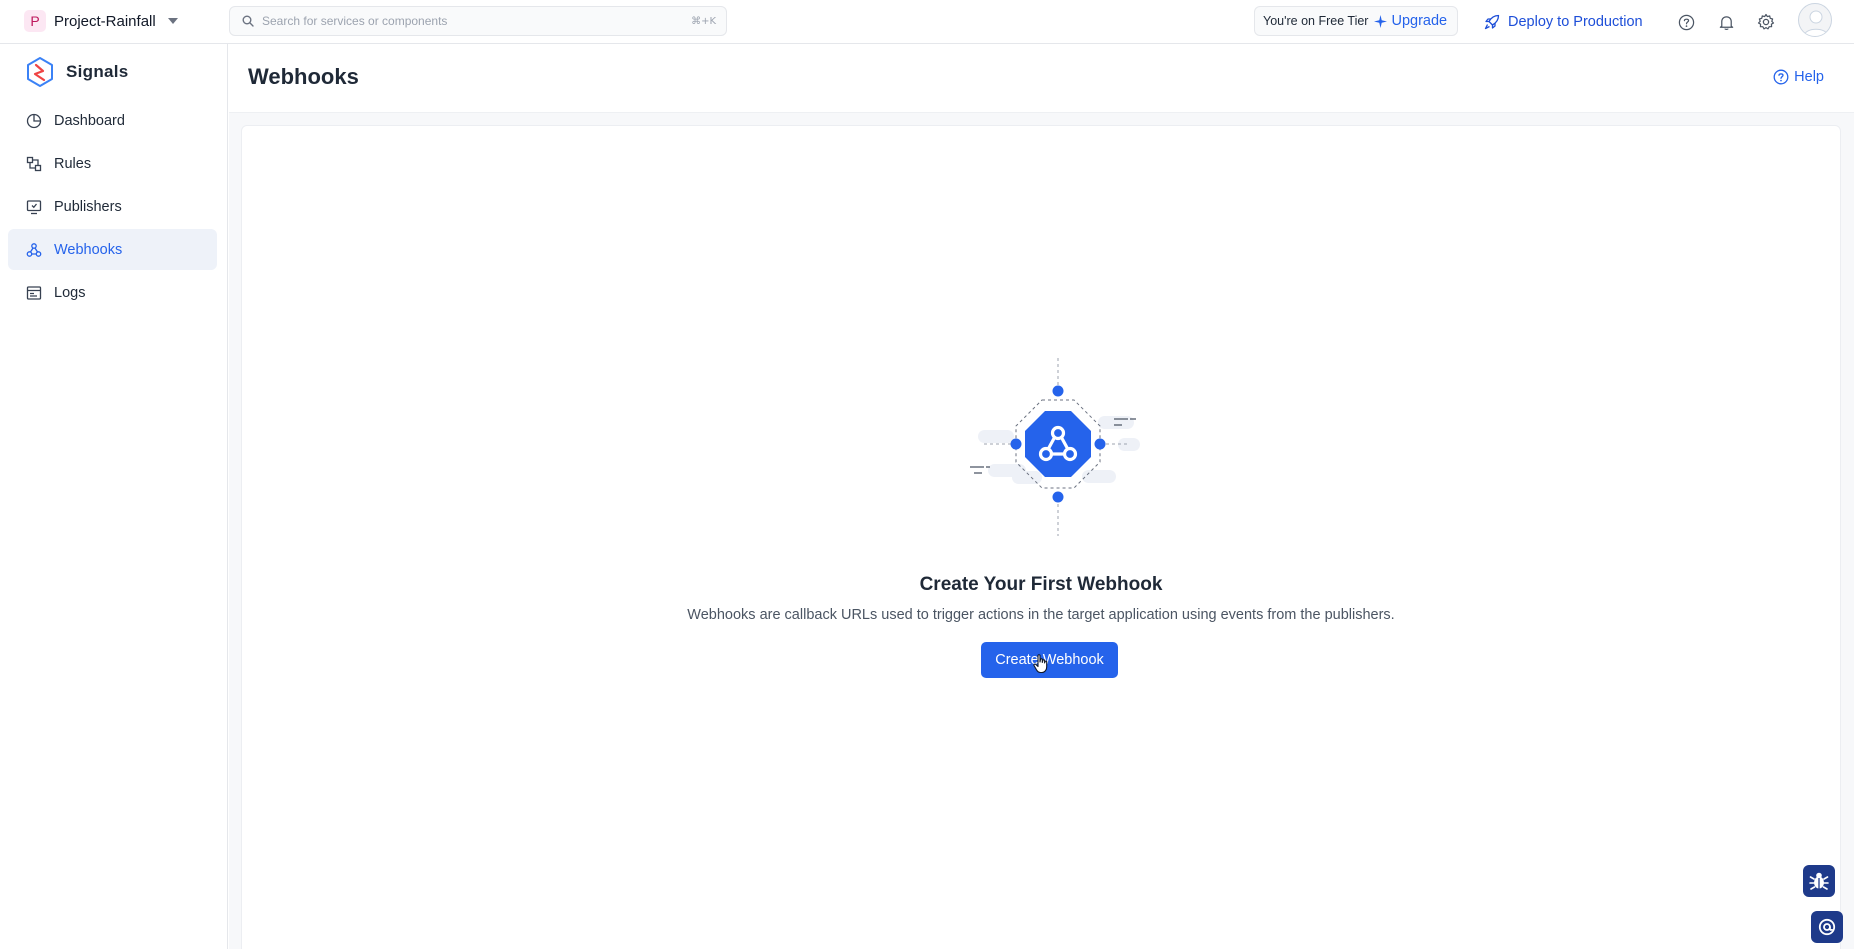 The width and height of the screenshot is (1854, 949). Describe the element at coordinates (70, 292) in the screenshot. I see `sidebar-item-label: Logs` at that location.